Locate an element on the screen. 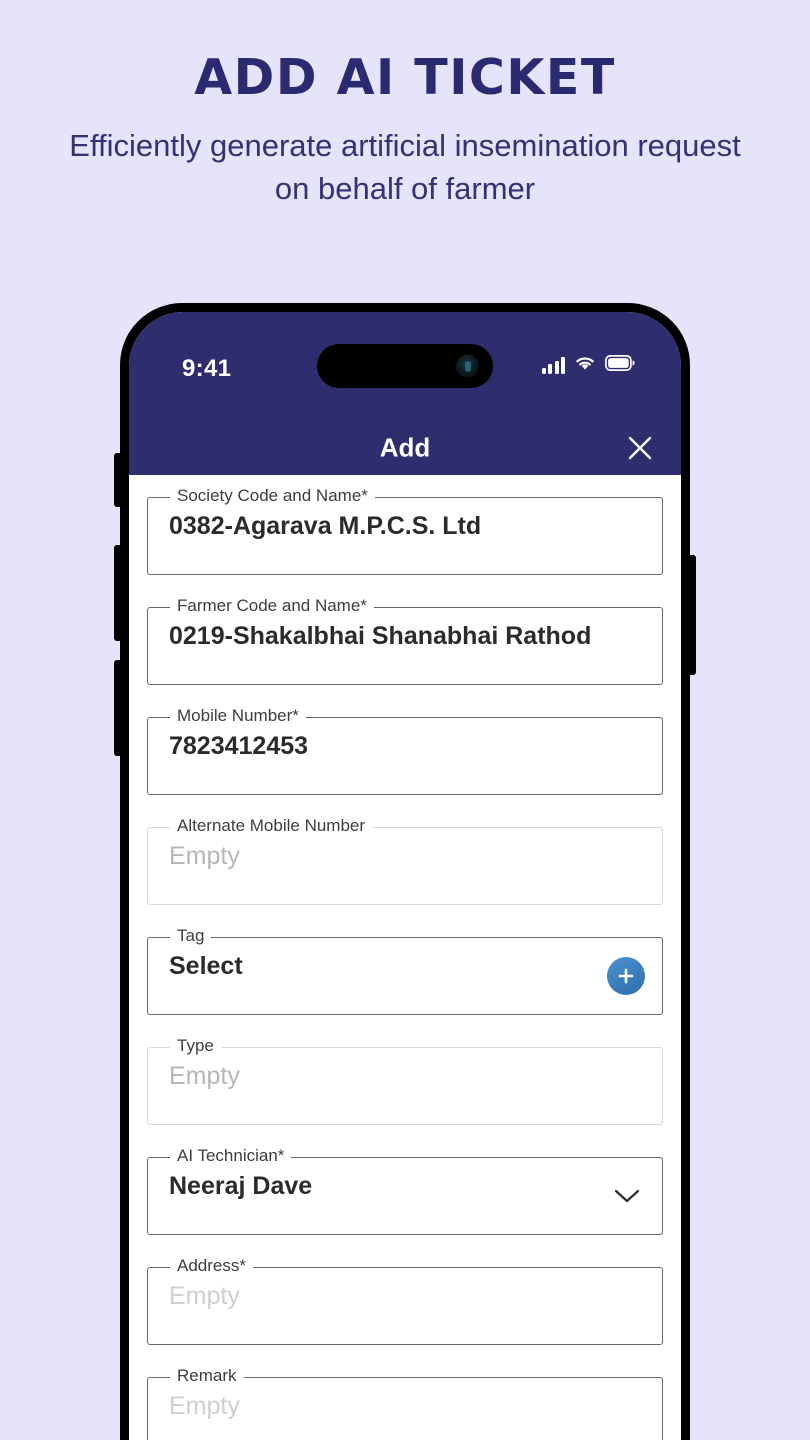 The height and width of the screenshot is (1440, 810). field-alternate-mobile-number: Alternate Mobile Number Empty is located at coordinates (405, 861).